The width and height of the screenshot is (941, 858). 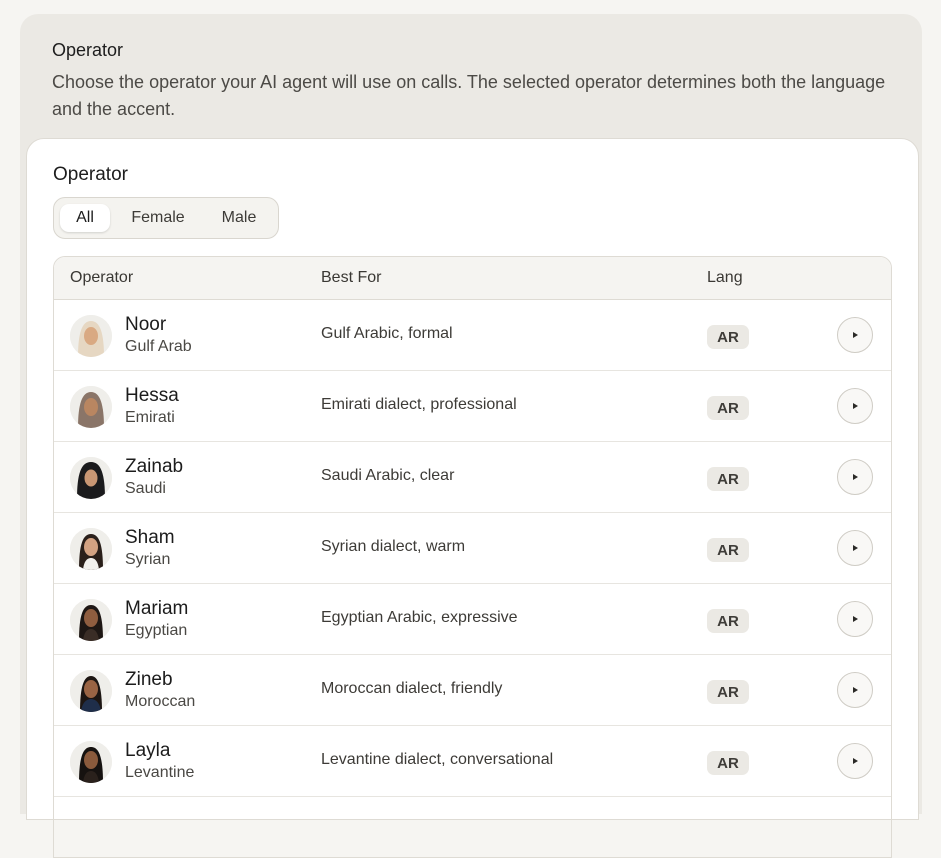 I want to click on operator-name: Zainab, so click(x=154, y=466).